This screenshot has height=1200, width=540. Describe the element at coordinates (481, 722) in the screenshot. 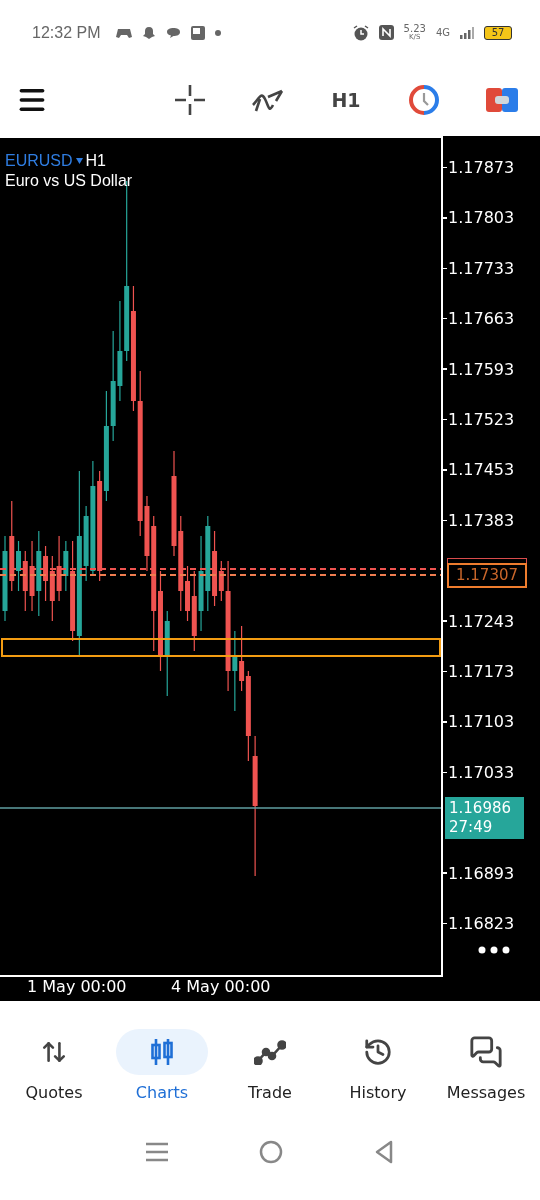

I see `price-axis-label: 1.17103` at that location.